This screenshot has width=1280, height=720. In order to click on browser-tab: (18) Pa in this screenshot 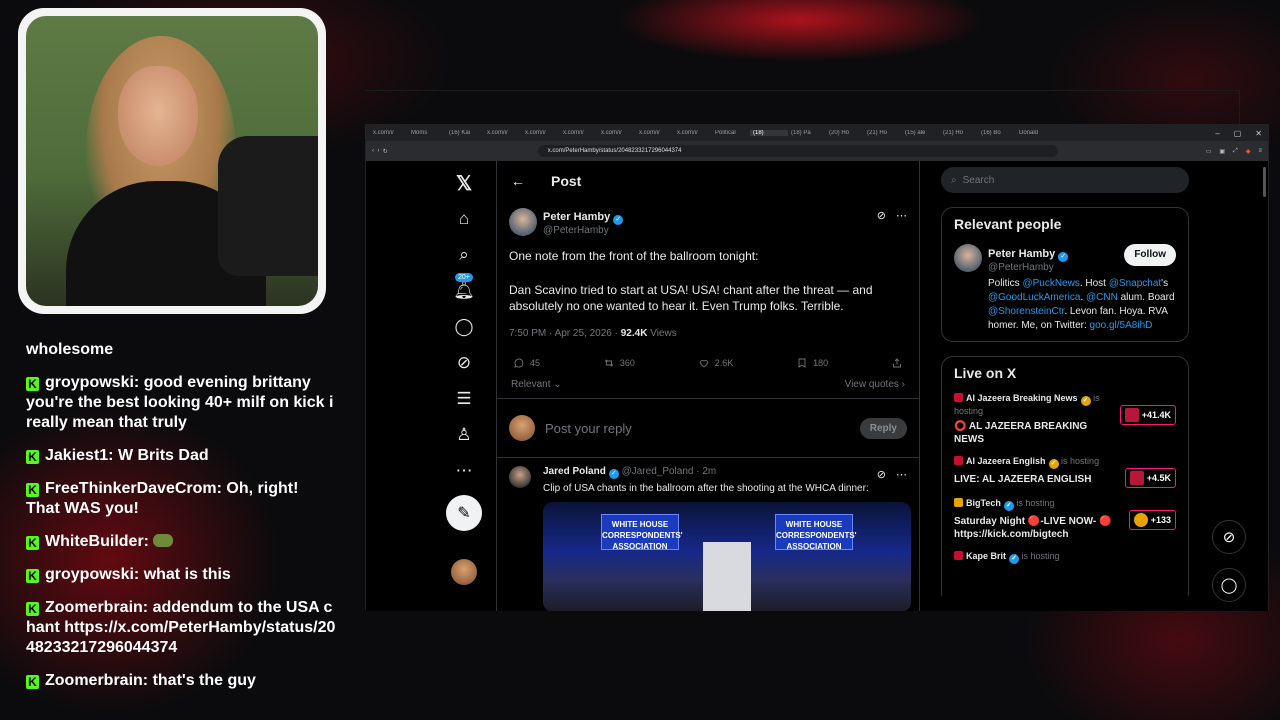, I will do `click(807, 133)`.